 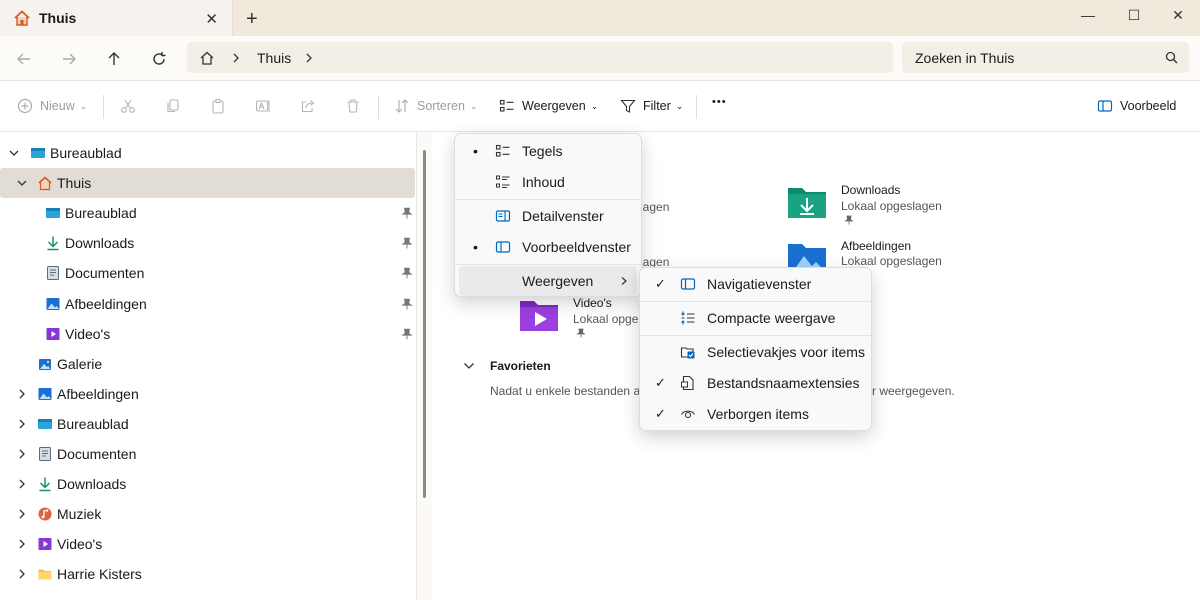 I want to click on desktop-icon, so click(x=53, y=213).